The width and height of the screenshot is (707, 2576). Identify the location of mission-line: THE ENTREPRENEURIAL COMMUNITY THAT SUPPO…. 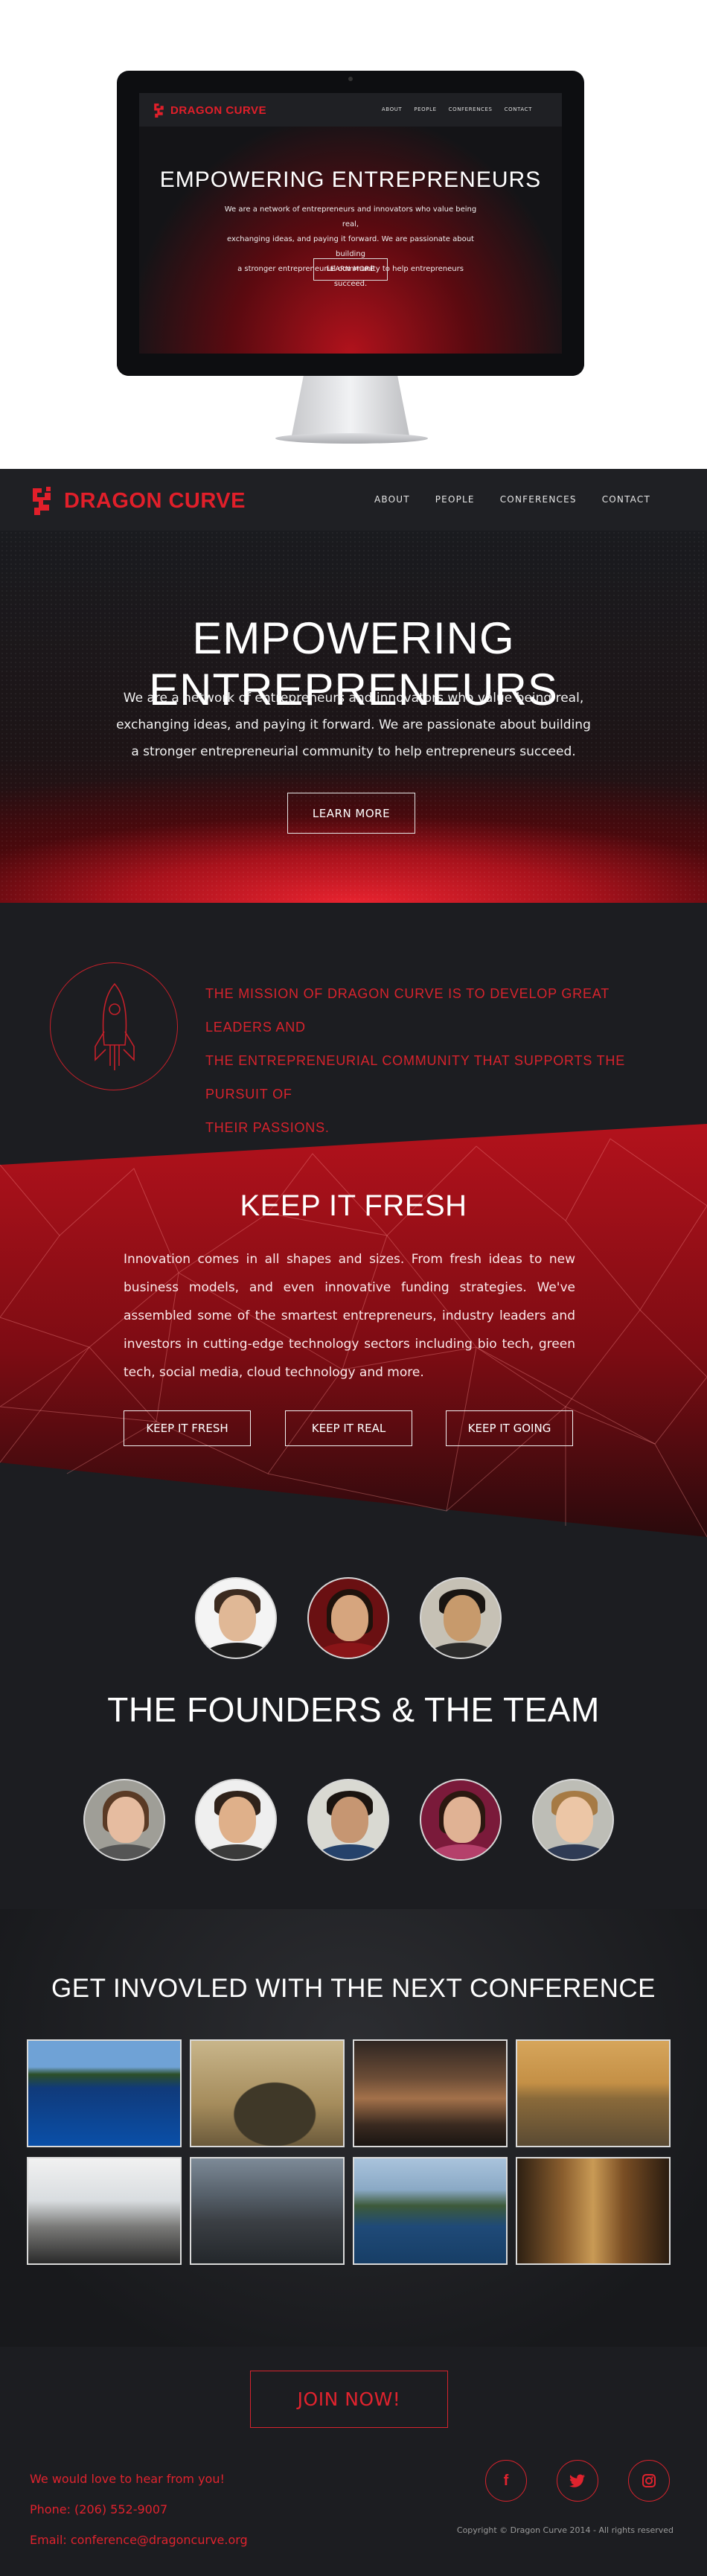
(415, 1077).